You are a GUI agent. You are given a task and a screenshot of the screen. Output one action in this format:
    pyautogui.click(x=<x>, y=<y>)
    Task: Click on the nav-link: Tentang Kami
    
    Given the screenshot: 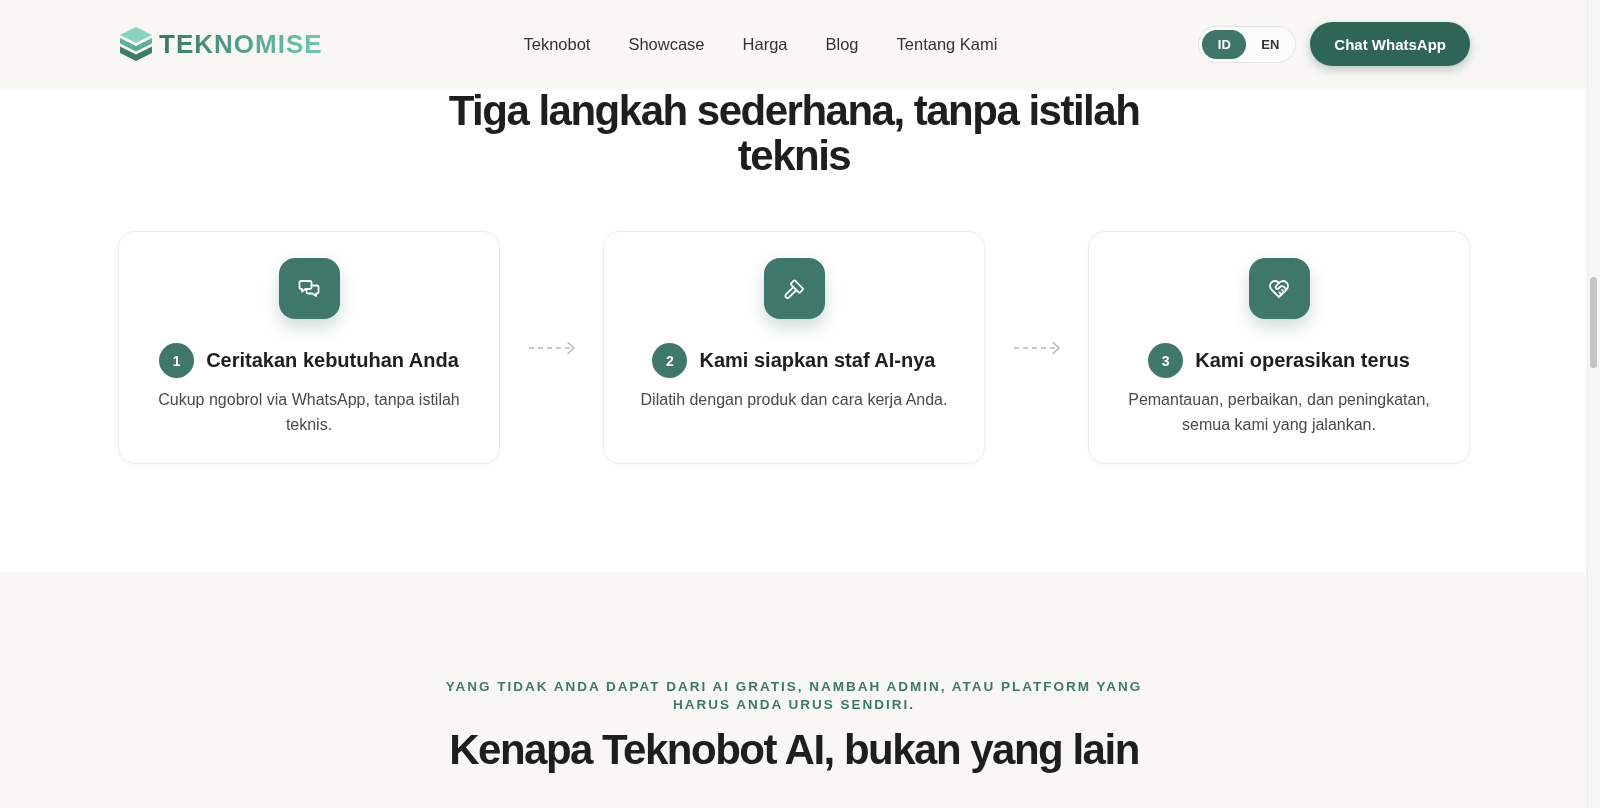 What is the action you would take?
    pyautogui.click(x=947, y=44)
    